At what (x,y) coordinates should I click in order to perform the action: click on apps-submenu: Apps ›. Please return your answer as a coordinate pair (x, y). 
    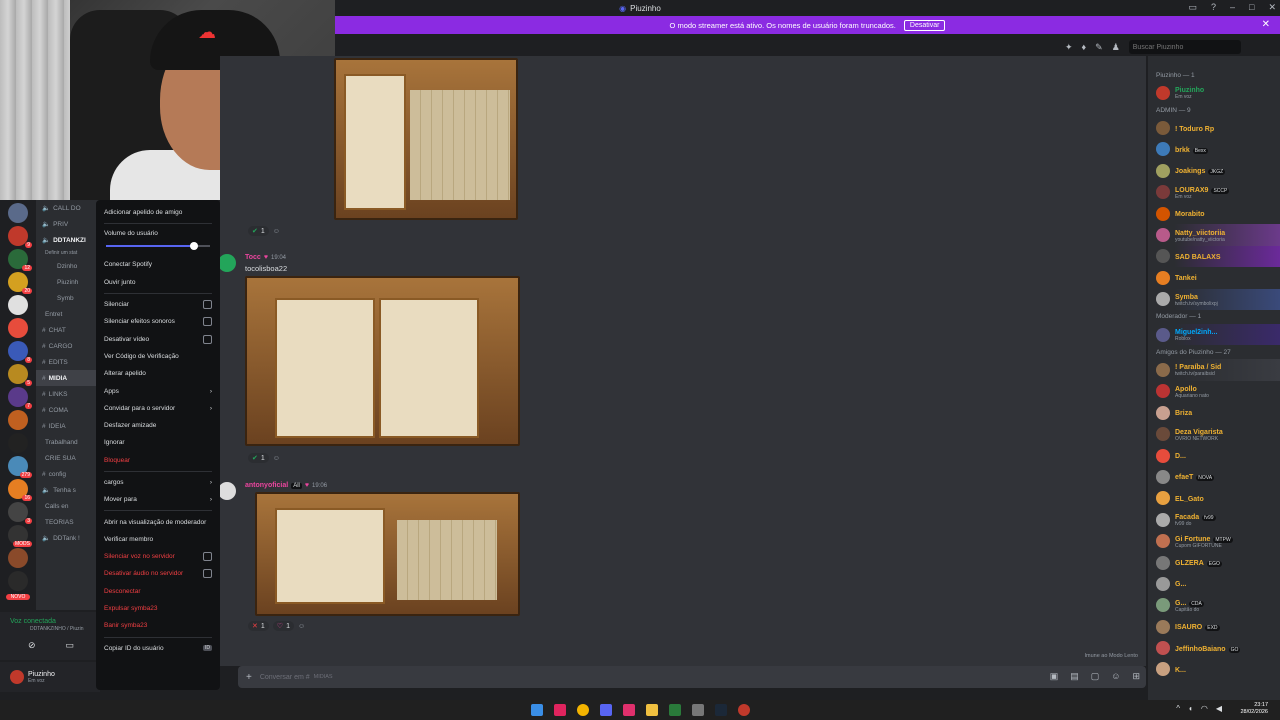
    Looking at the image, I should click on (158, 390).